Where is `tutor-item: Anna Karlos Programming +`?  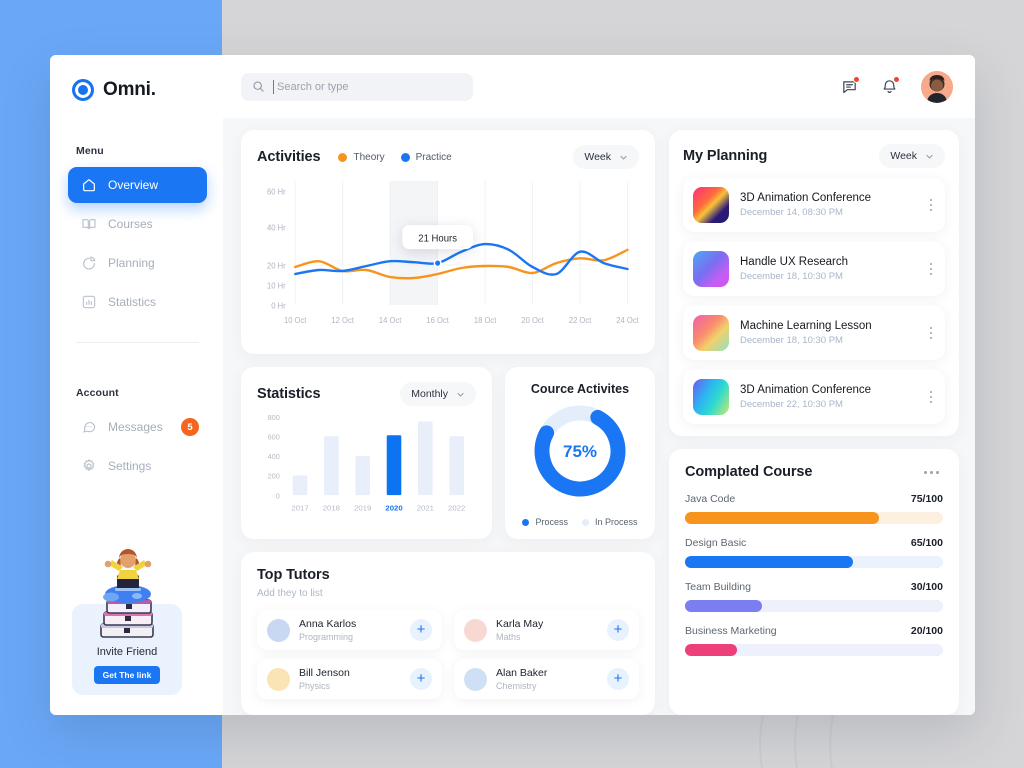 tutor-item: Anna Karlos Programming + is located at coordinates (349, 630).